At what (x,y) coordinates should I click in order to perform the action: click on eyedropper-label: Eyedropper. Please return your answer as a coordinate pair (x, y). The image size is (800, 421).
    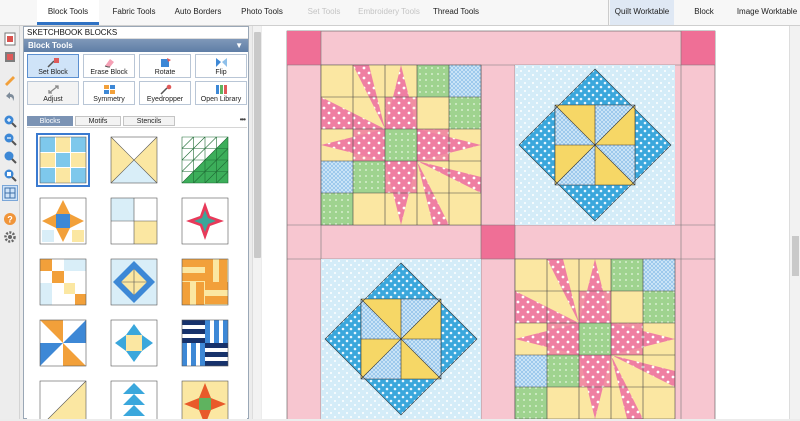
    Looking at the image, I should click on (165, 99).